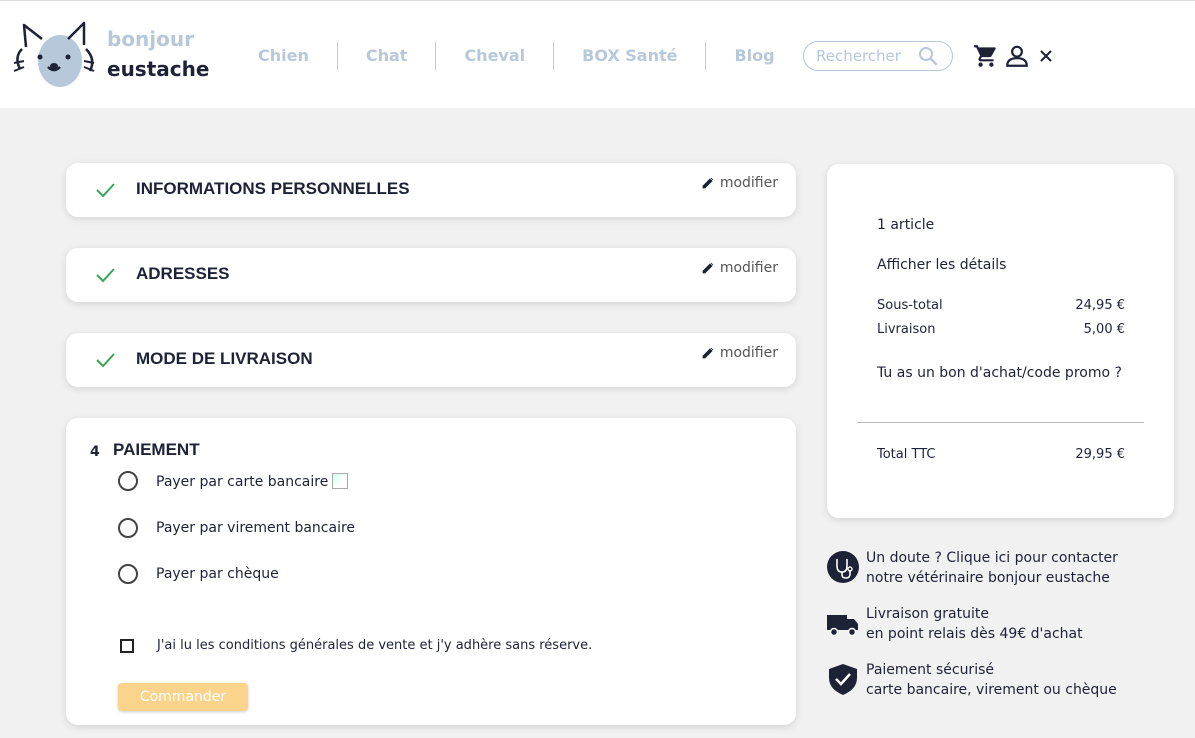 The width and height of the screenshot is (1195, 738). What do you see at coordinates (256, 528) in the screenshot?
I see `option-label: Payer par virement bancaire` at bounding box center [256, 528].